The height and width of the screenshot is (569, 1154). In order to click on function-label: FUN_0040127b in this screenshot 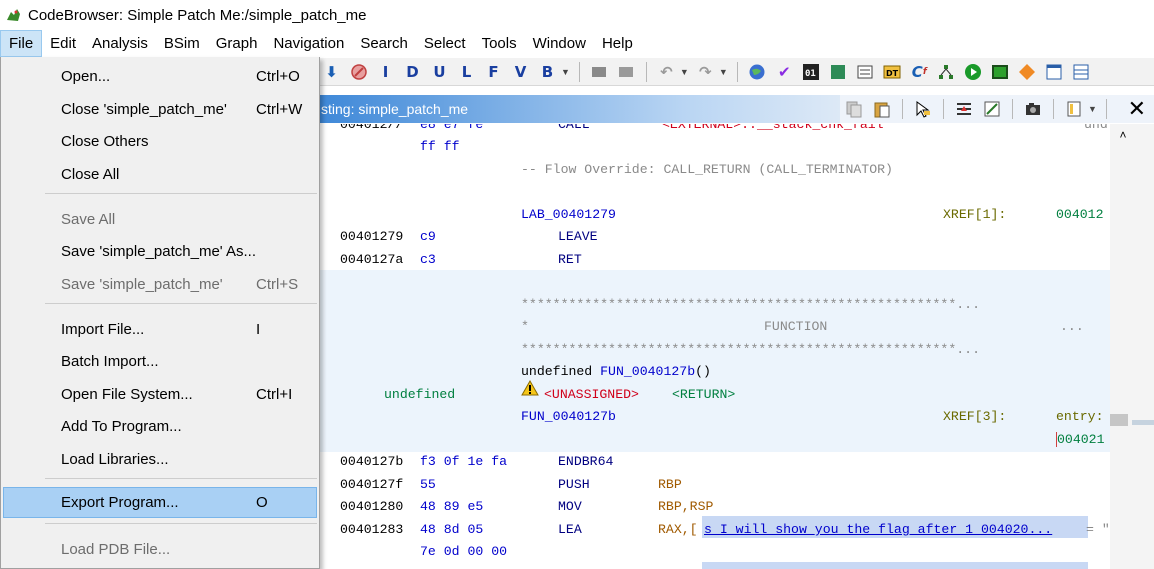, I will do `click(568, 416)`.